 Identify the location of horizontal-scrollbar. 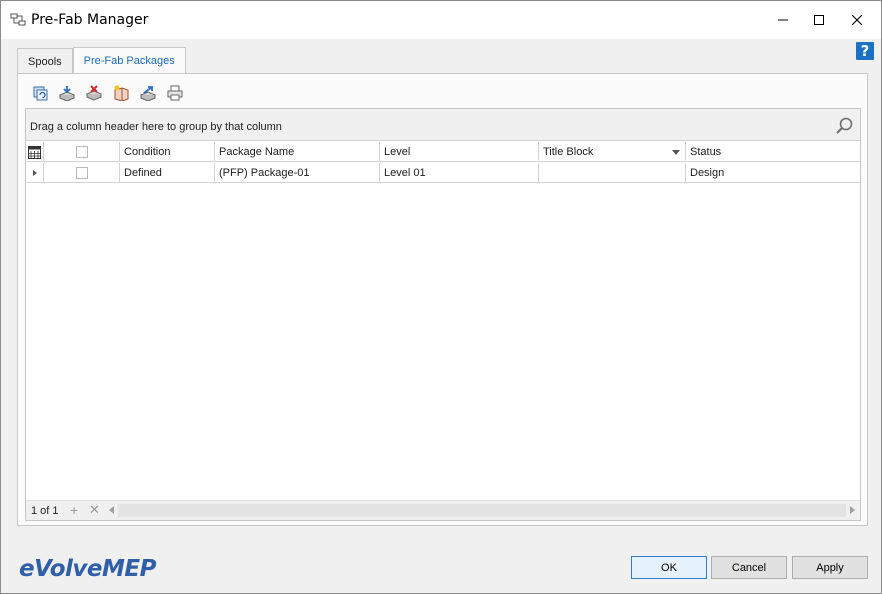
(482, 510).